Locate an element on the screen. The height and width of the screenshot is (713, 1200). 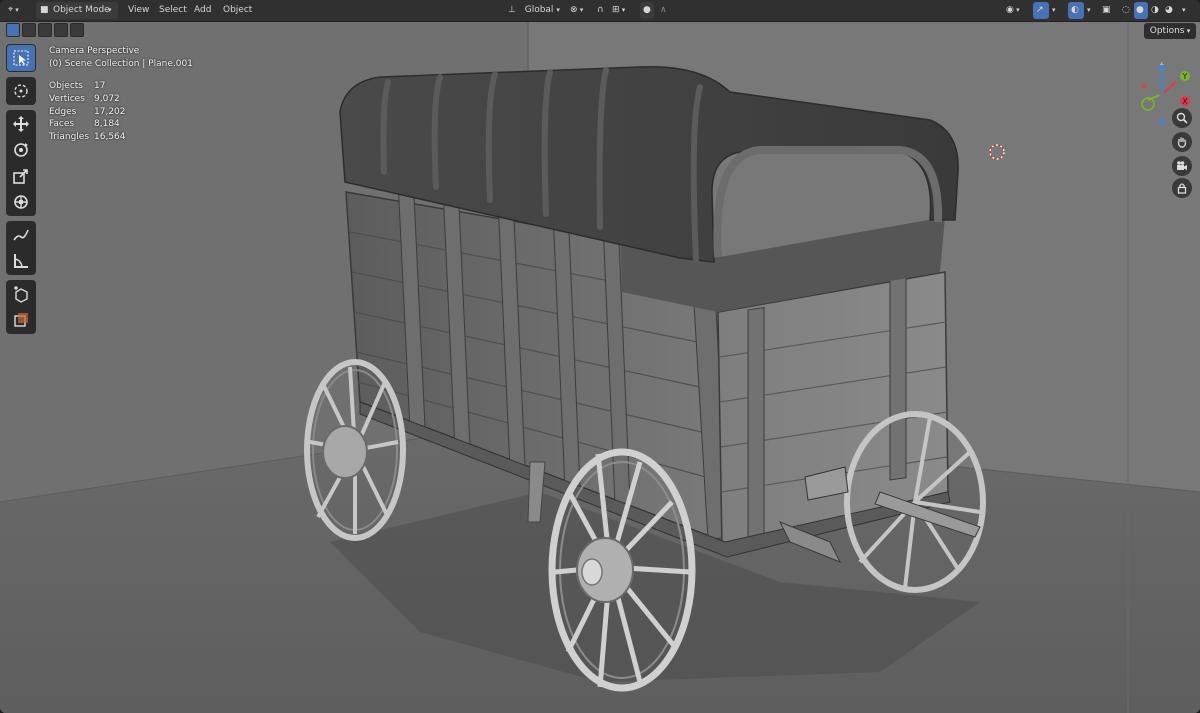
overlay-icon: ◐ is located at coordinates (1075, 10).